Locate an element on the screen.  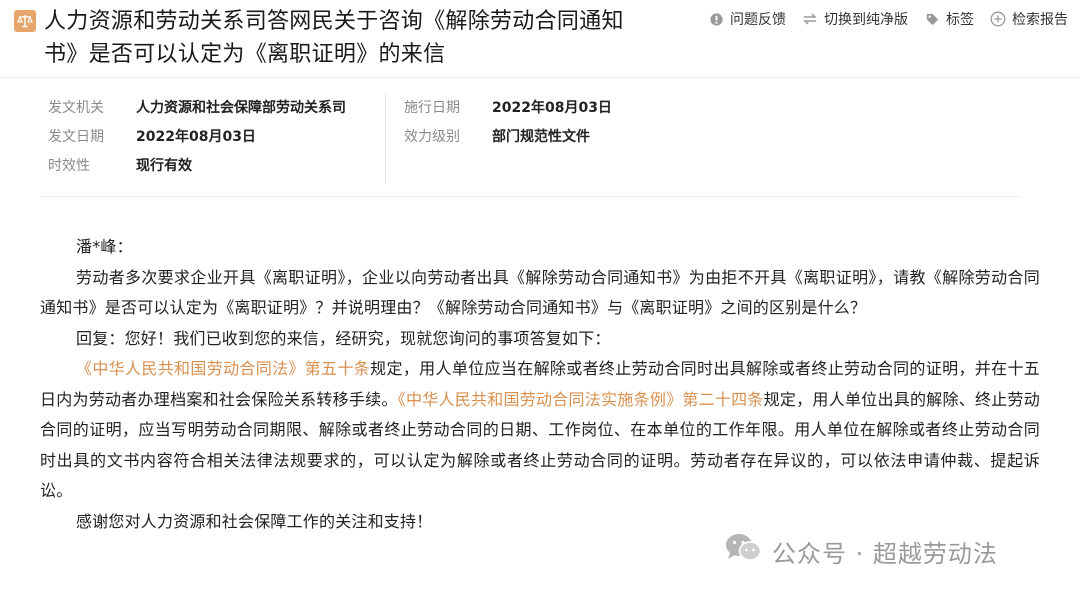
wechat-watermark: 公众号 · 超越劳动法 is located at coordinates (861, 551).